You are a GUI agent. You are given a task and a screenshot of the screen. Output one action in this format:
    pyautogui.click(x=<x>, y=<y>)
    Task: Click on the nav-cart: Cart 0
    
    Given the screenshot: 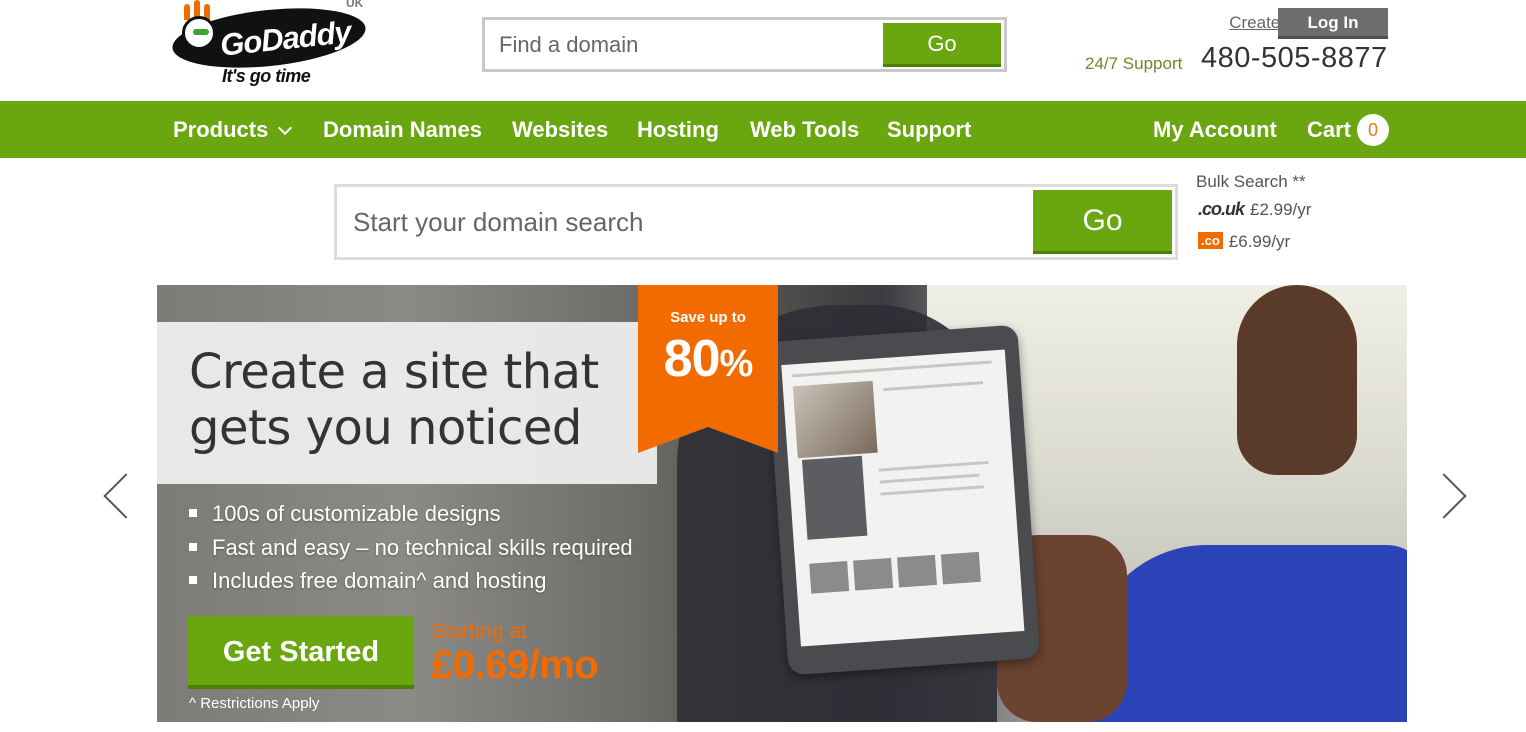 What is the action you would take?
    pyautogui.click(x=1348, y=129)
    